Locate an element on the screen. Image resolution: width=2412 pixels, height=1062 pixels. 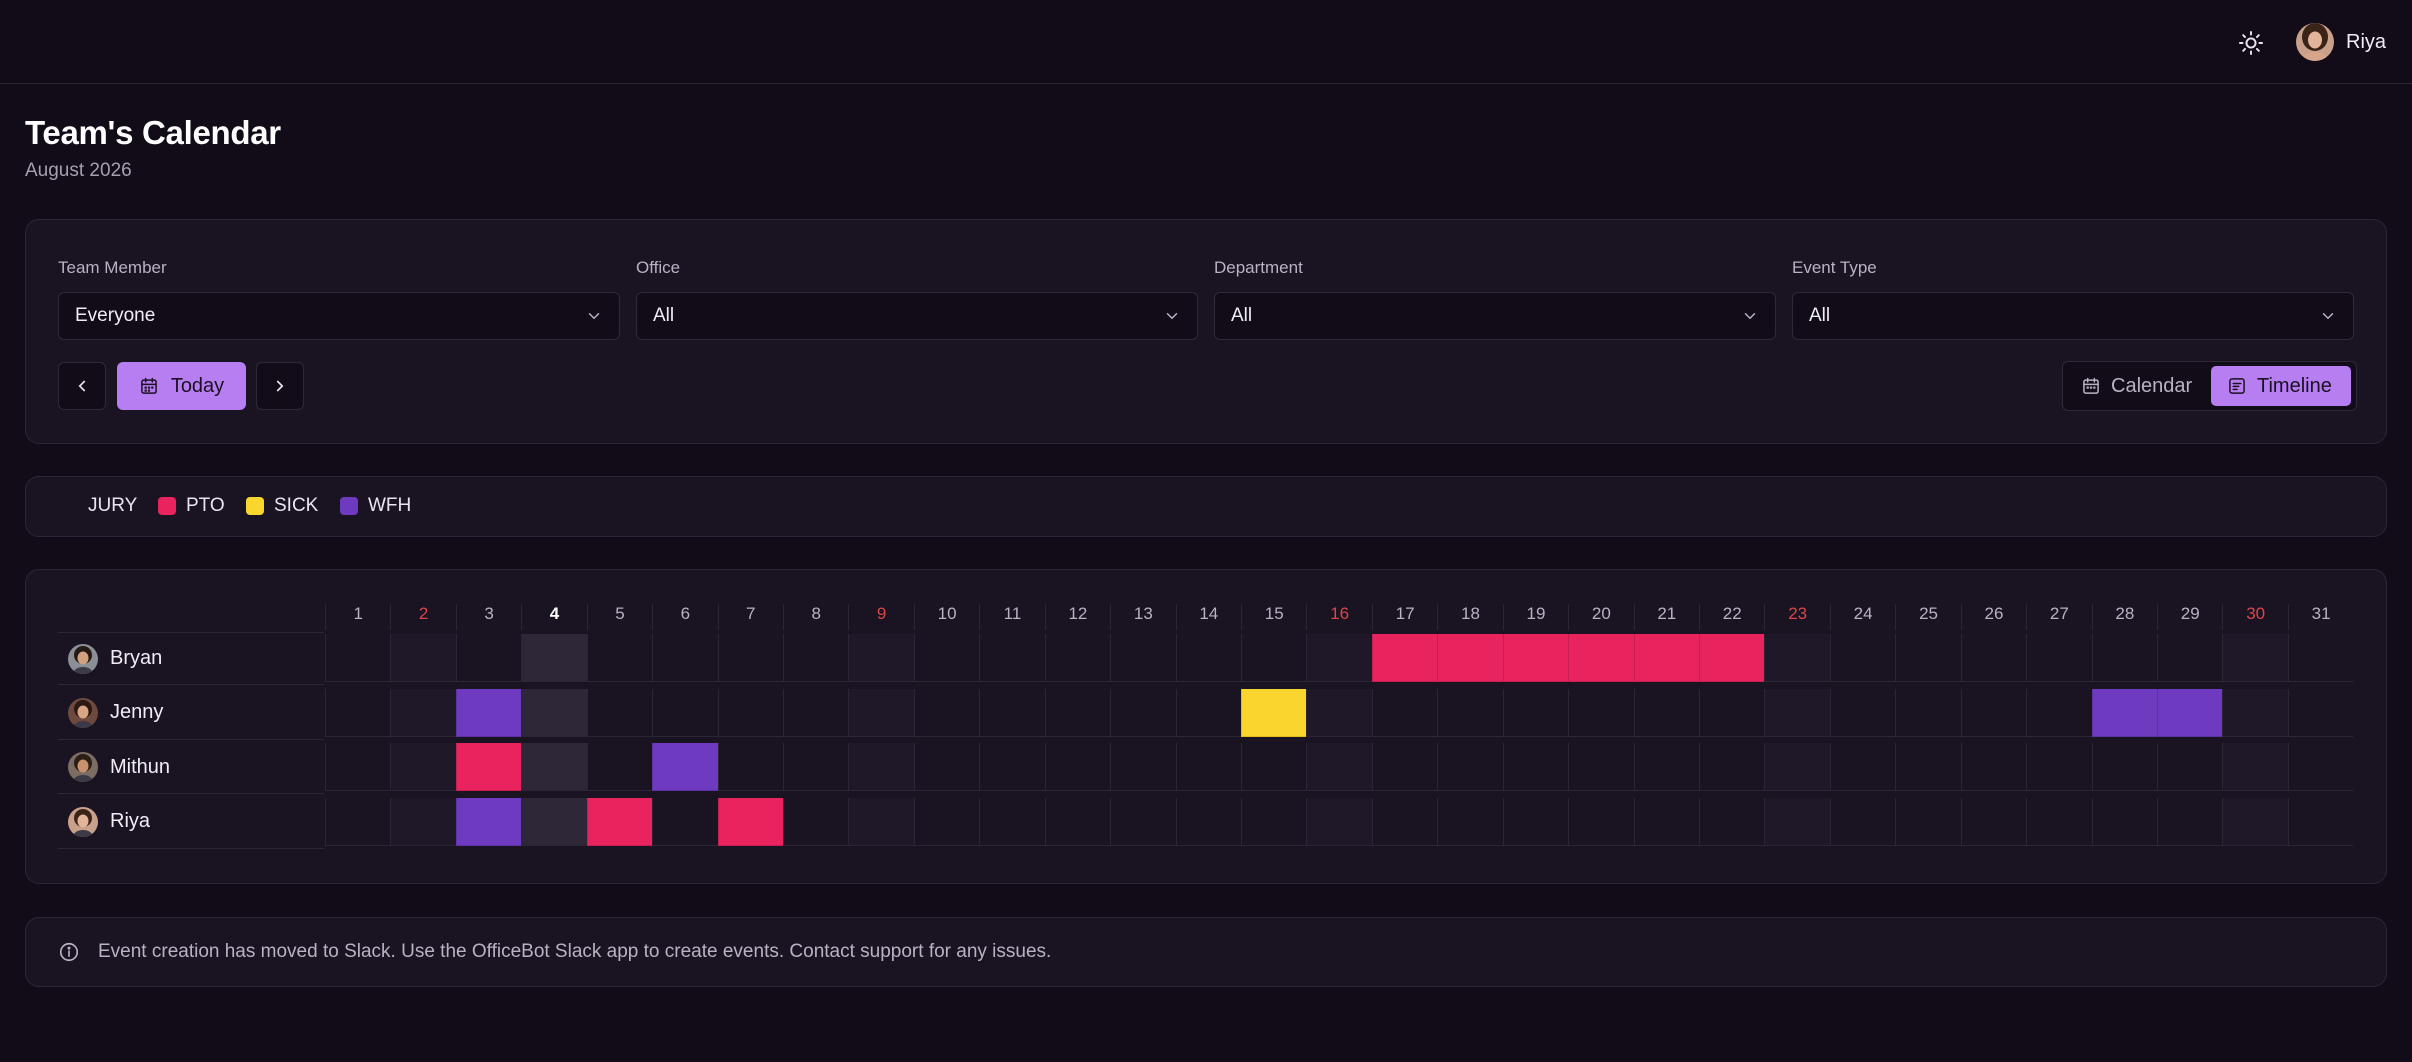
day-header: 9 is located at coordinates (880, 617).